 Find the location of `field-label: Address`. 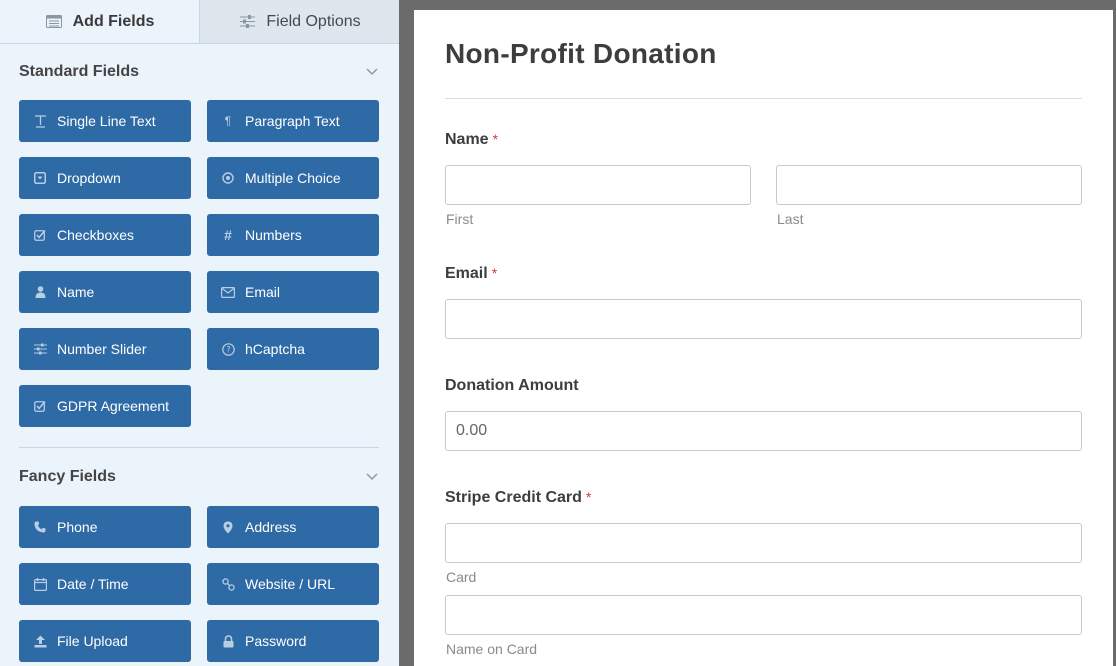

field-label: Address is located at coordinates (271, 527).